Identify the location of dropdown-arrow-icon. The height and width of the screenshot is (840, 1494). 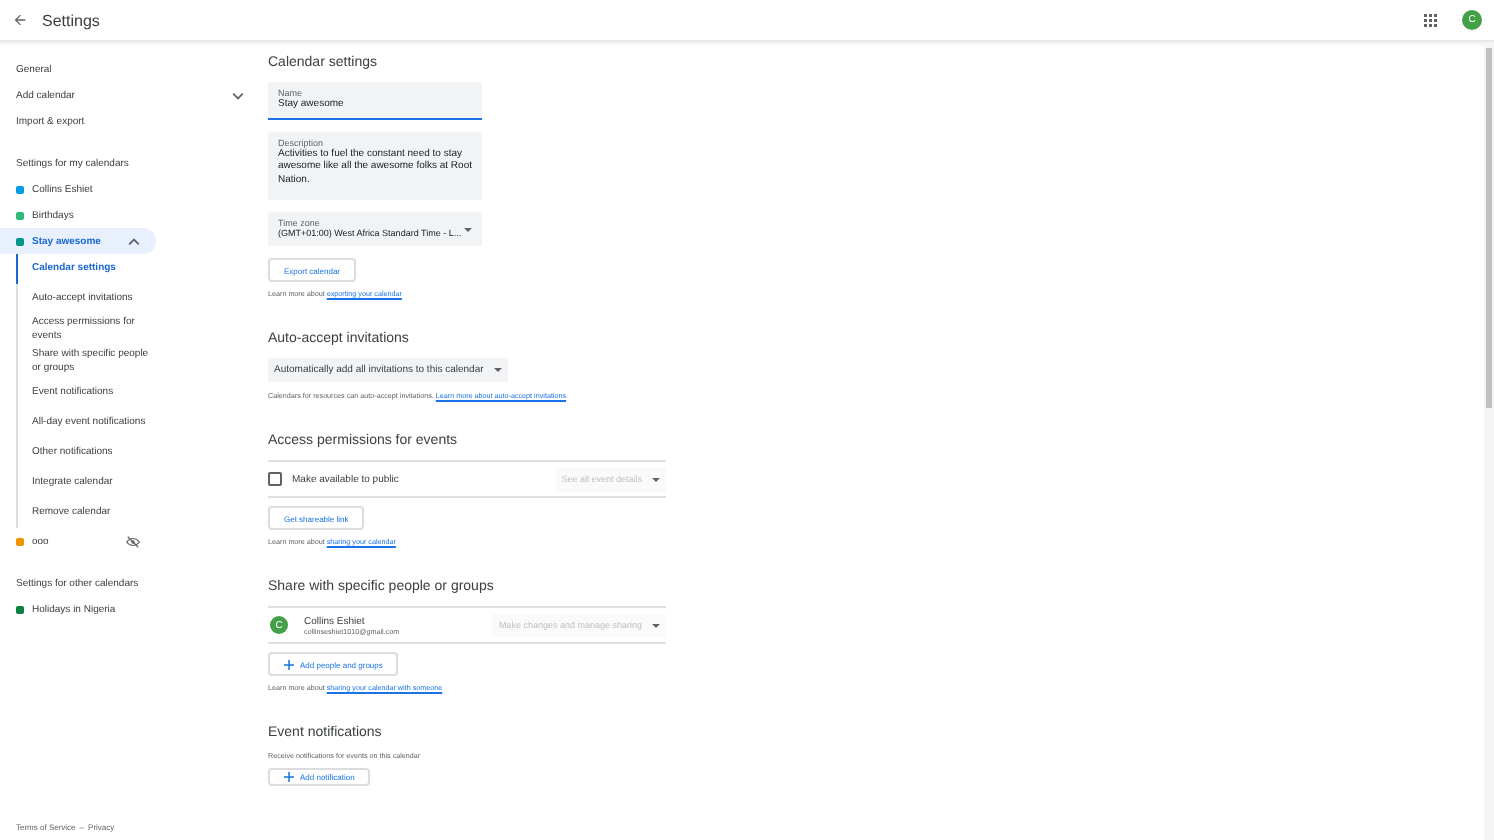
(468, 229).